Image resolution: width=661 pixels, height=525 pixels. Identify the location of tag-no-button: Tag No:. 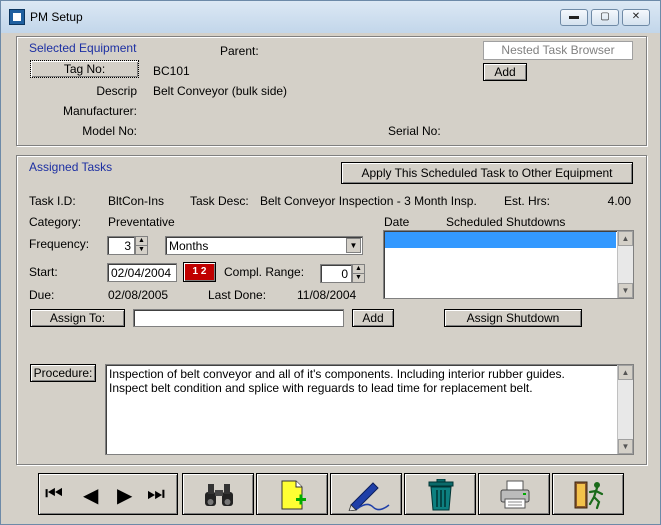
(84, 69).